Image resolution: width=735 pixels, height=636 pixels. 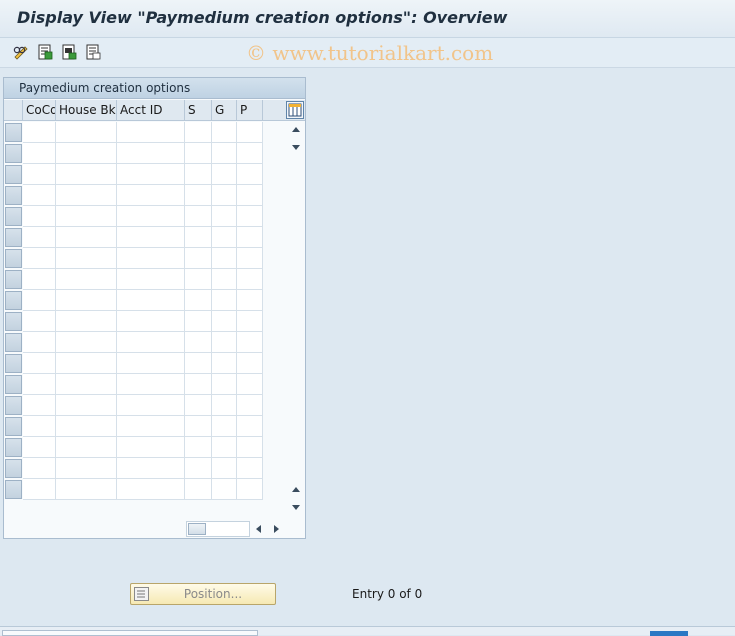 What do you see at coordinates (296, 507) in the screenshot?
I see `scroll-down-icon` at bounding box center [296, 507].